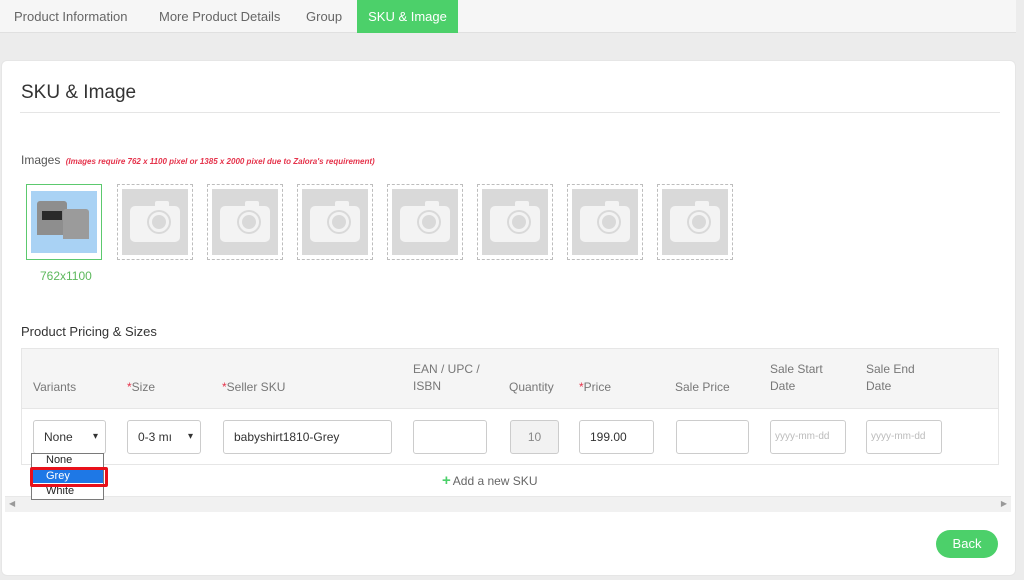 Image resolution: width=1024 pixels, height=580 pixels. I want to click on header-seller-sku: *Seller SKU, so click(254, 387).